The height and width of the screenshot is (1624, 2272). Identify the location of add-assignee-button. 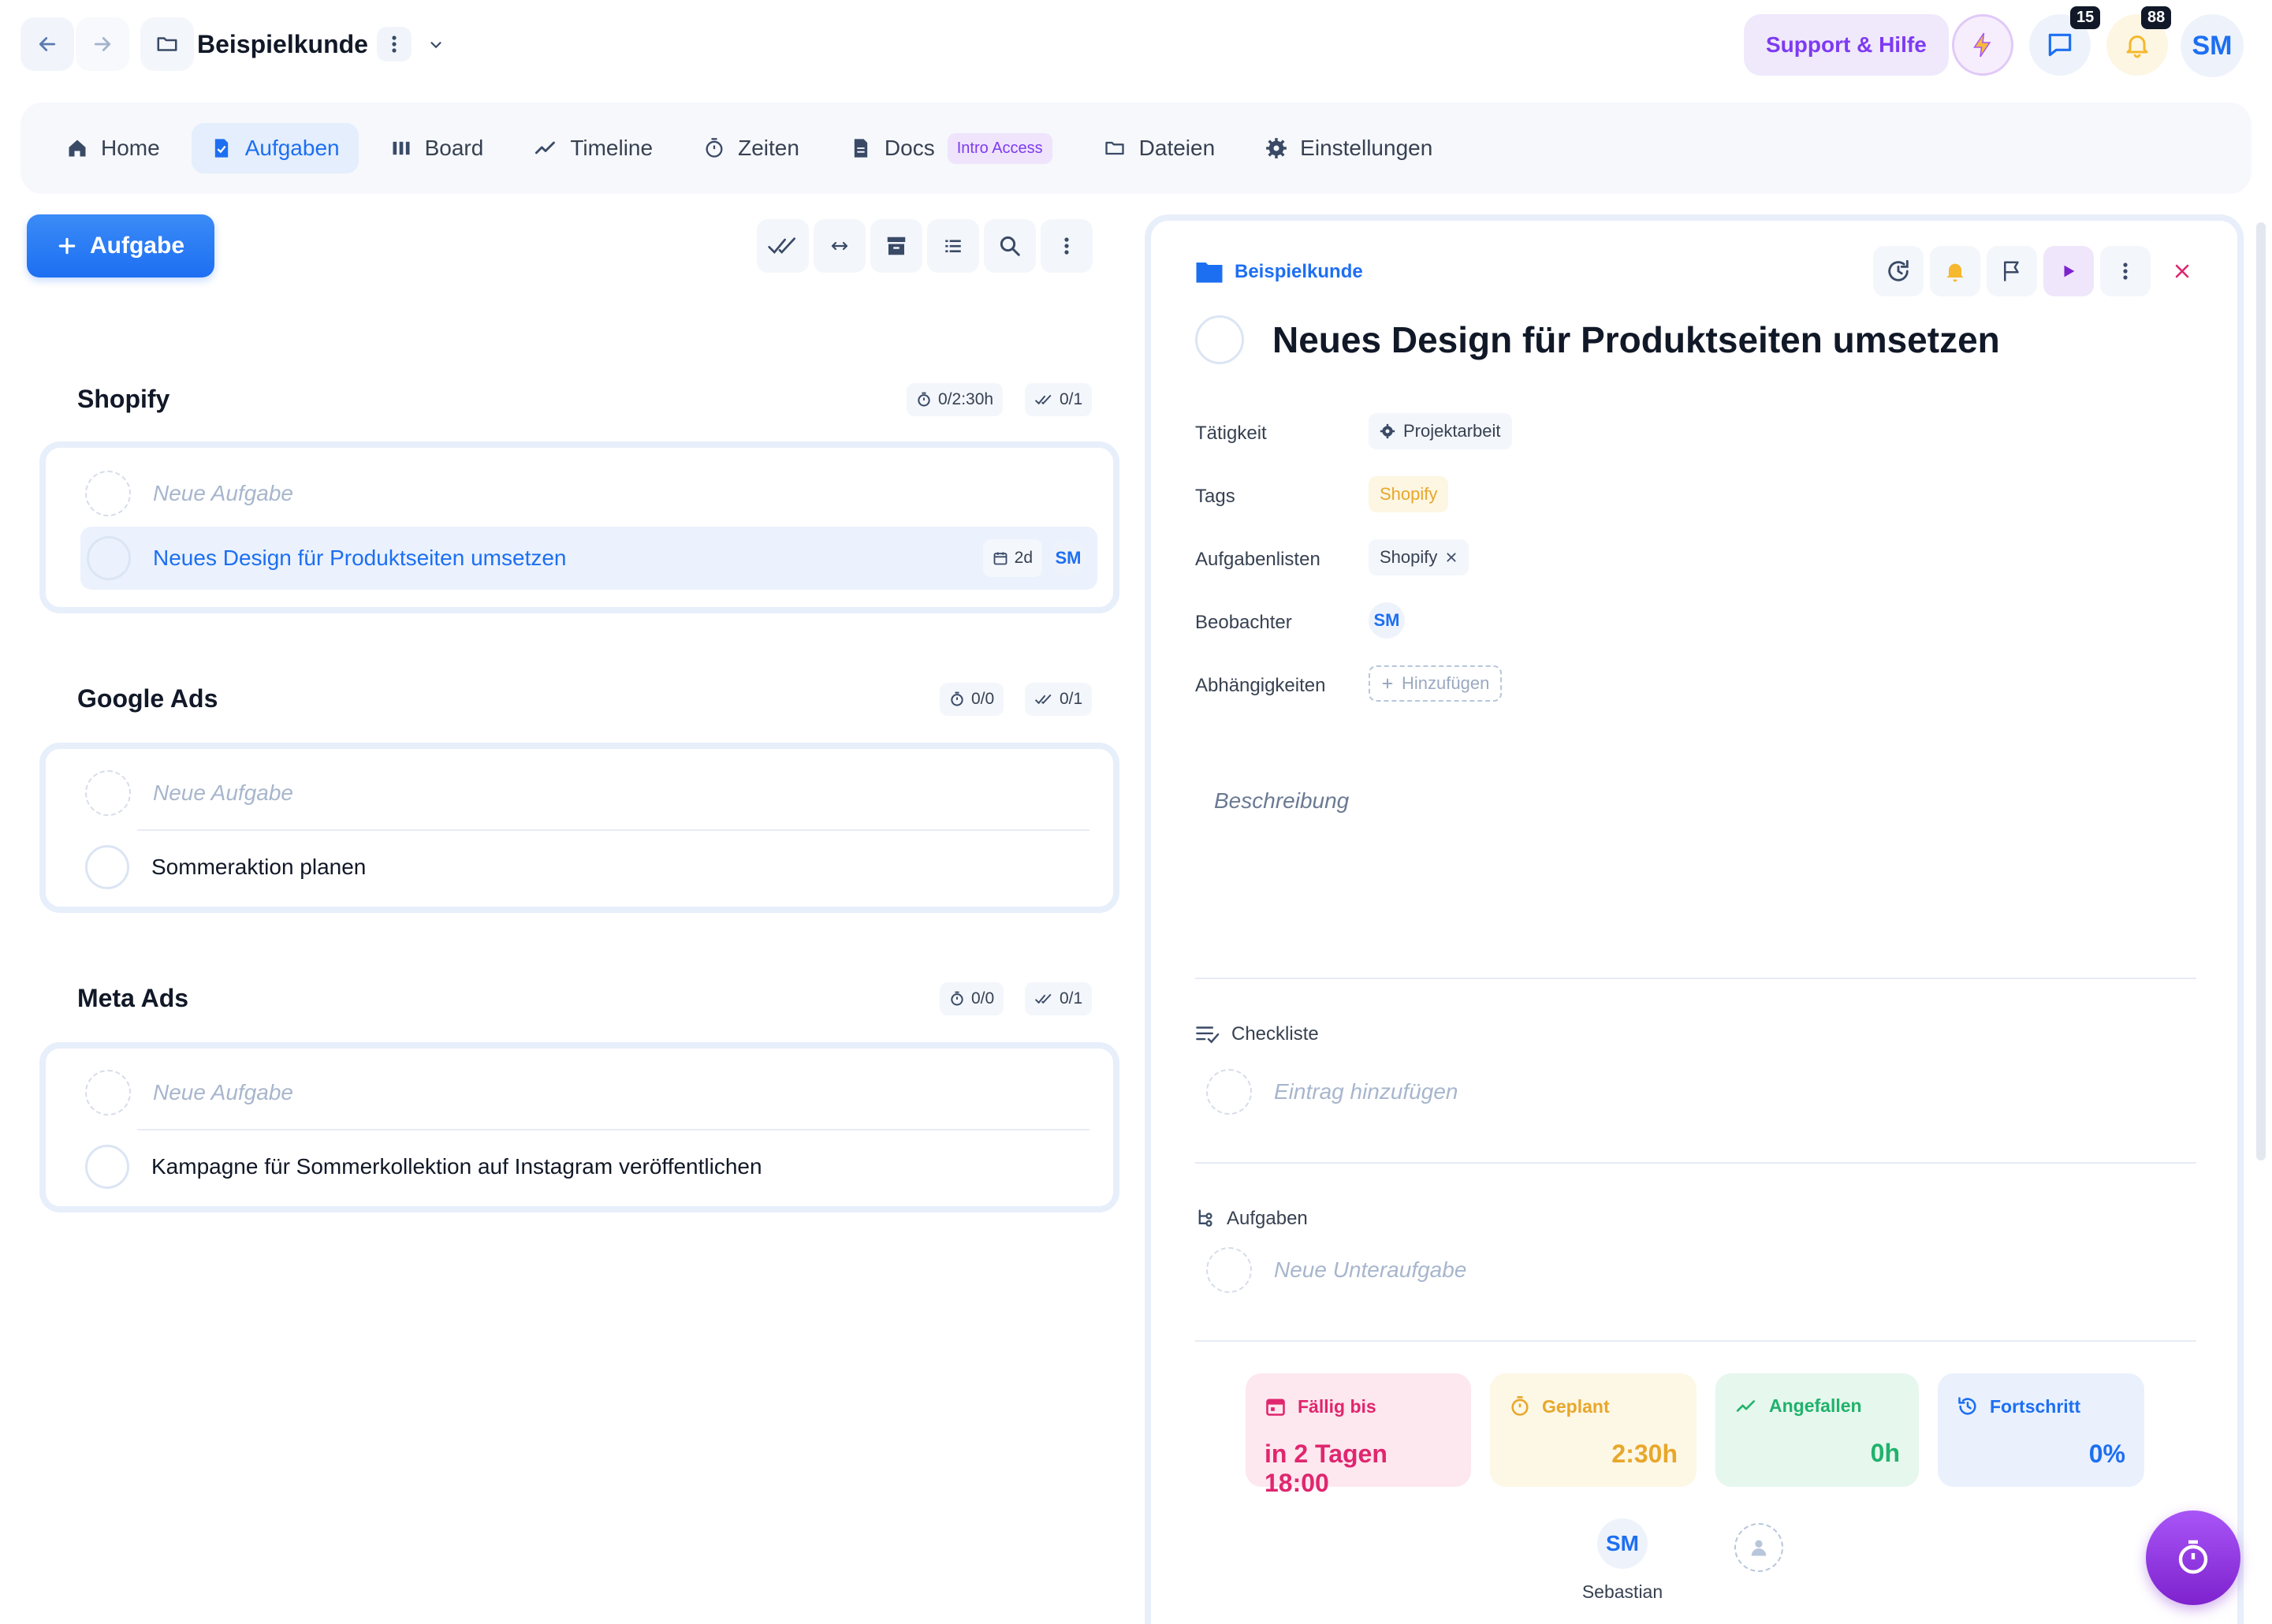
(1758, 1547).